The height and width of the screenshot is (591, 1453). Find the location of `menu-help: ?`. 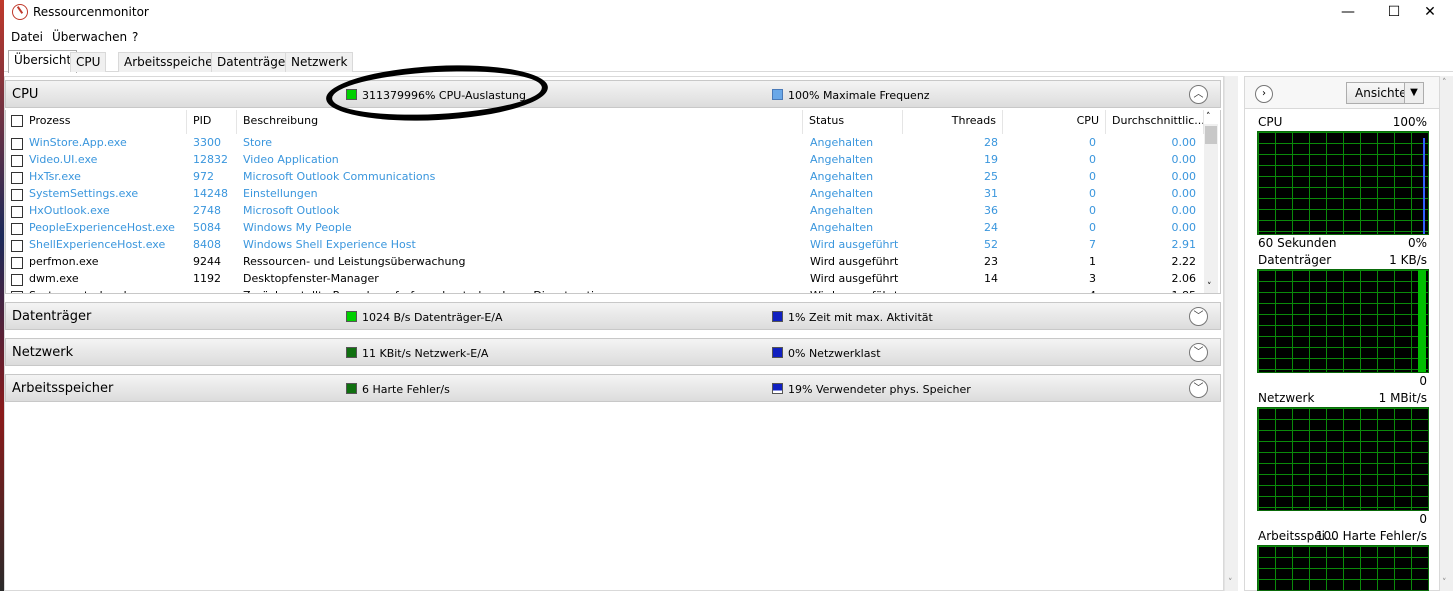

menu-help: ? is located at coordinates (135, 37).